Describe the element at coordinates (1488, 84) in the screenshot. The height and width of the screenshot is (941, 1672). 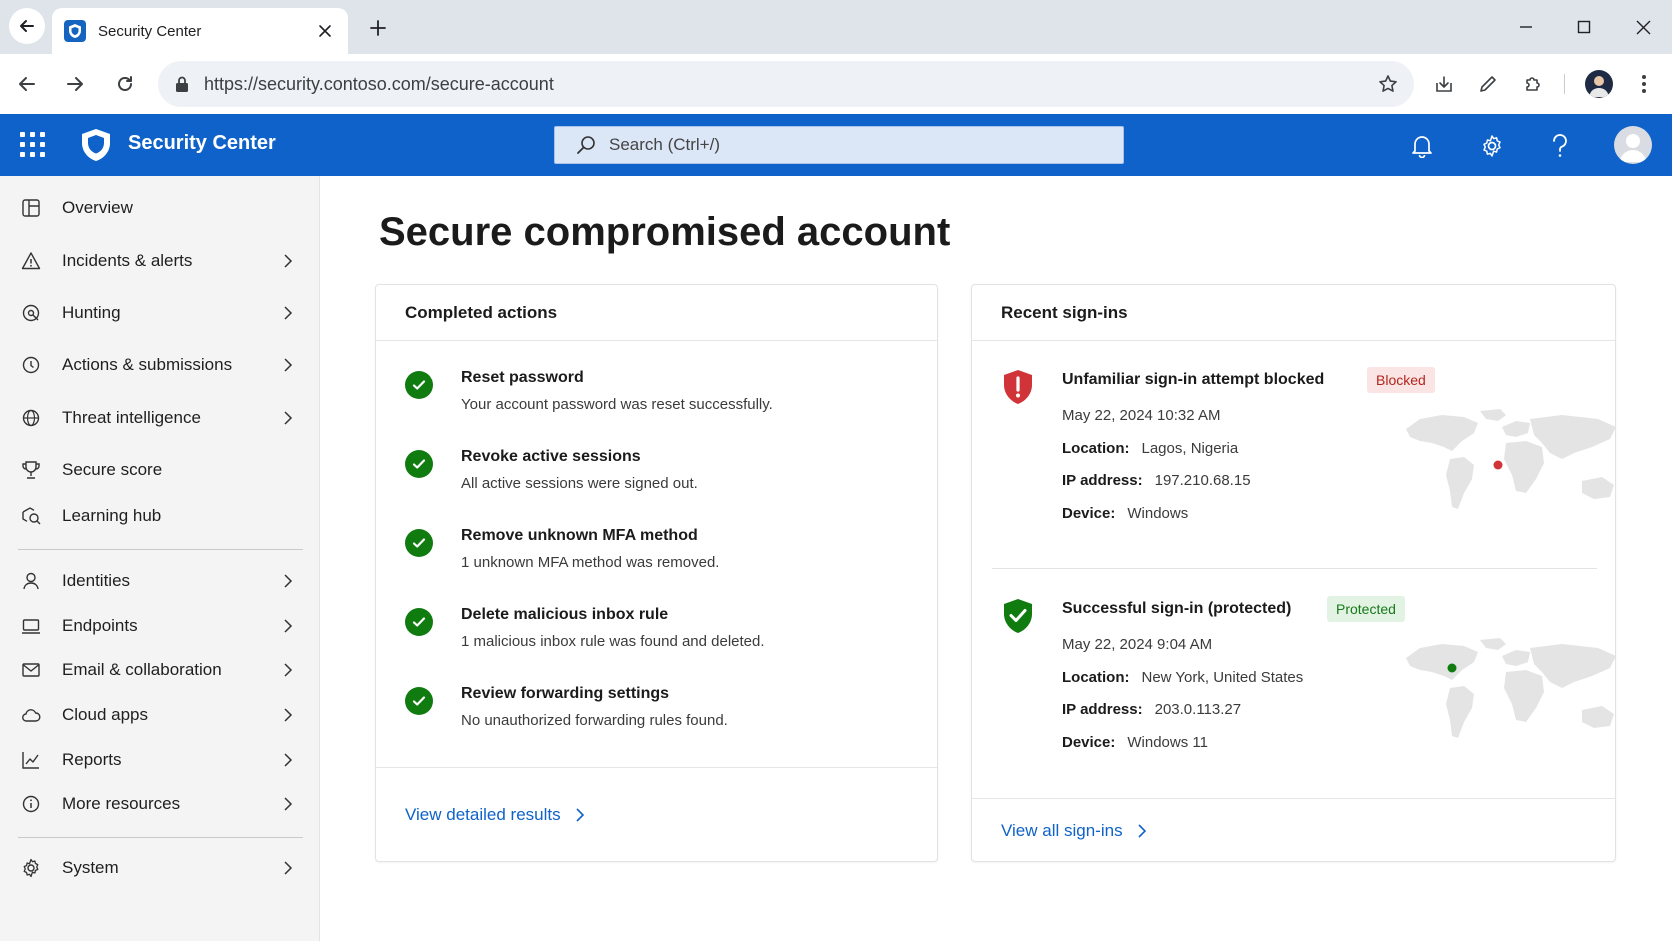
I see `edit-button` at that location.